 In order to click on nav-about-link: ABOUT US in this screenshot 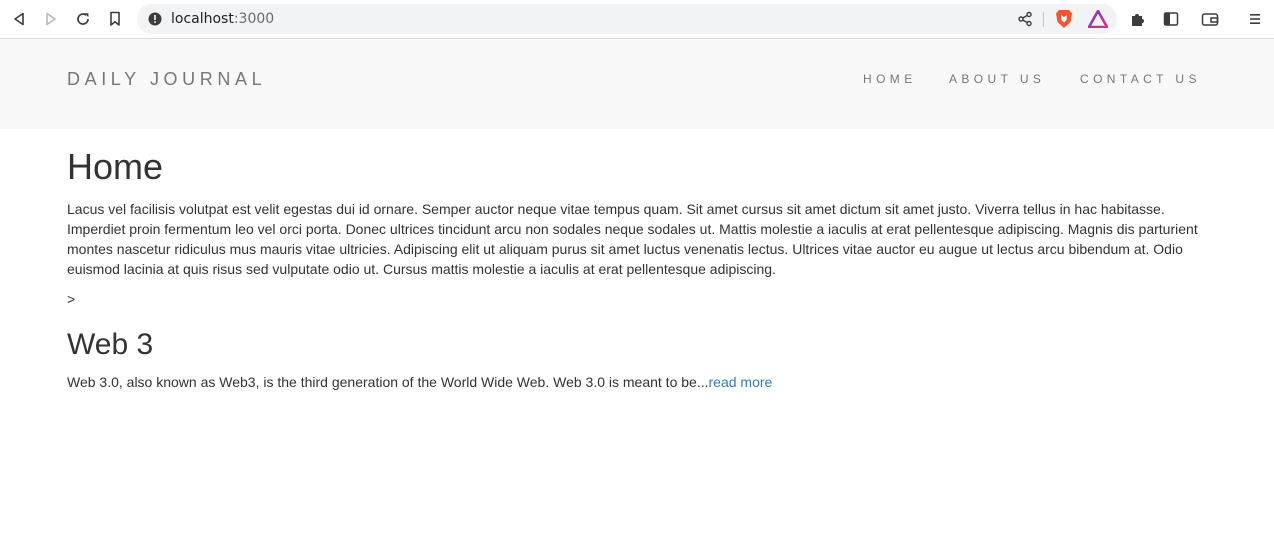, I will do `click(997, 79)`.